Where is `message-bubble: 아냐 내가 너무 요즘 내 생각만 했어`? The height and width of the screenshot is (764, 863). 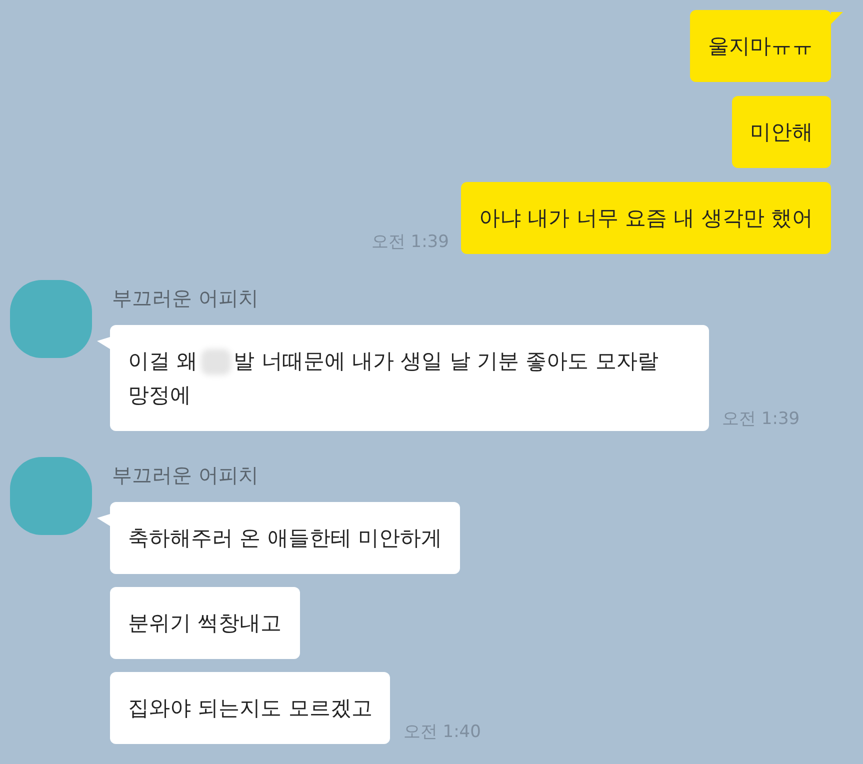 message-bubble: 아냐 내가 너무 요즘 내 생각만 했어 is located at coordinates (645, 218).